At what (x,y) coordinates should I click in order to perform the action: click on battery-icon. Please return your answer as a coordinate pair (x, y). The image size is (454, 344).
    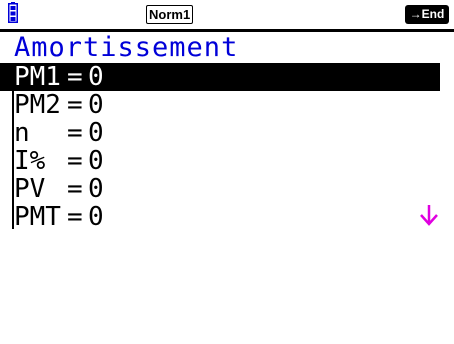
    Looking at the image, I should click on (13, 12).